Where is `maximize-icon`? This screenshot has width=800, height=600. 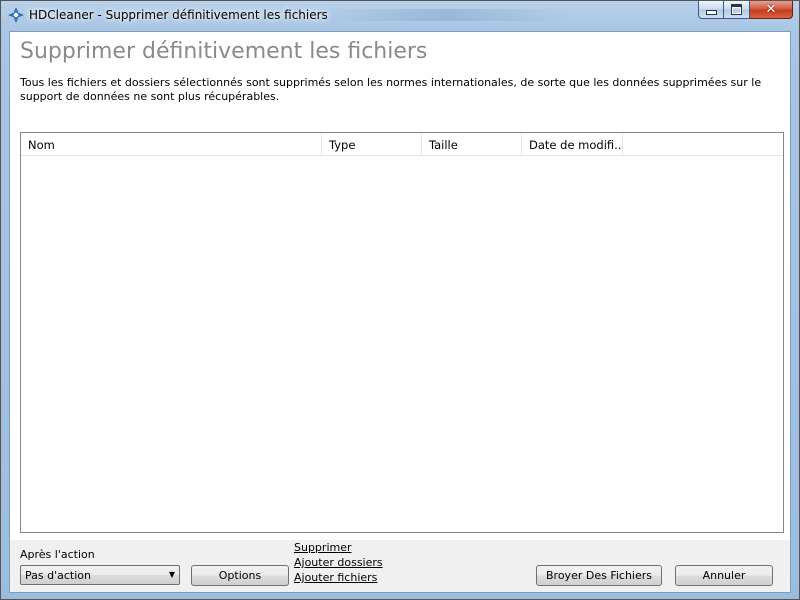 maximize-icon is located at coordinates (736, 9).